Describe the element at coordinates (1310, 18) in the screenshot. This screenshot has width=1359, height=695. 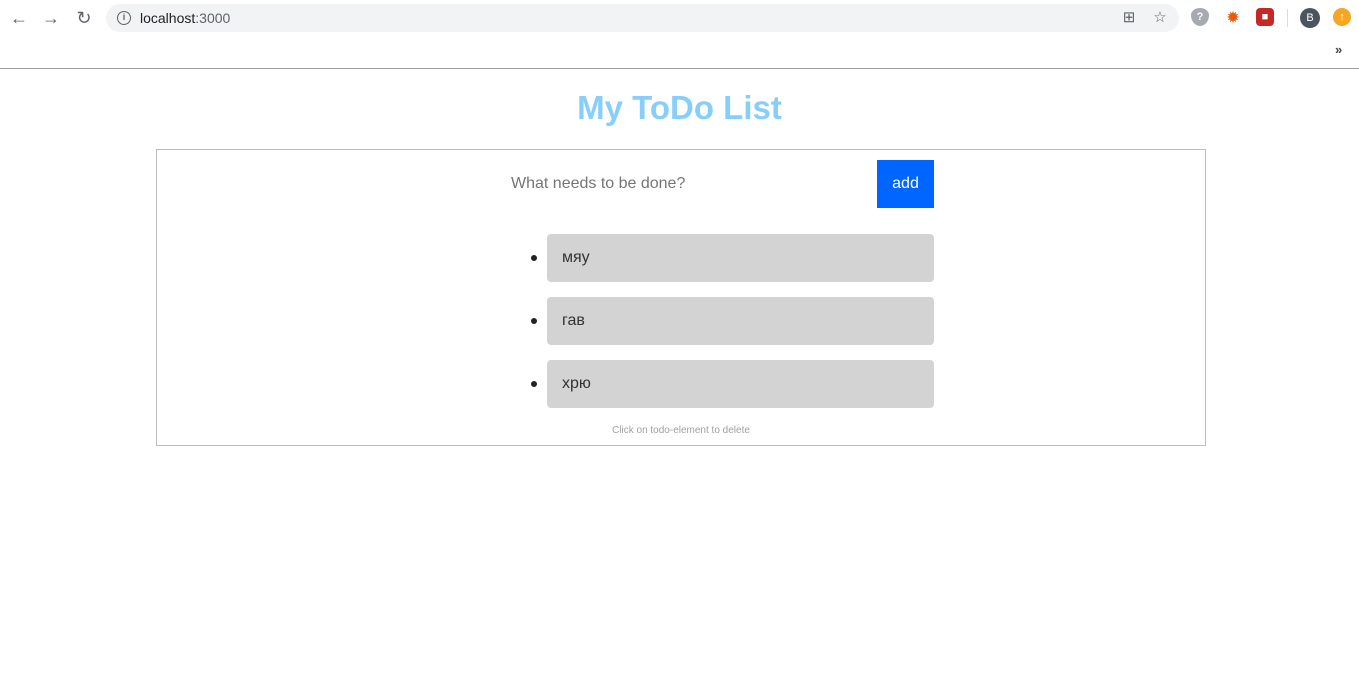
I see `profile-avatar: B` at that location.